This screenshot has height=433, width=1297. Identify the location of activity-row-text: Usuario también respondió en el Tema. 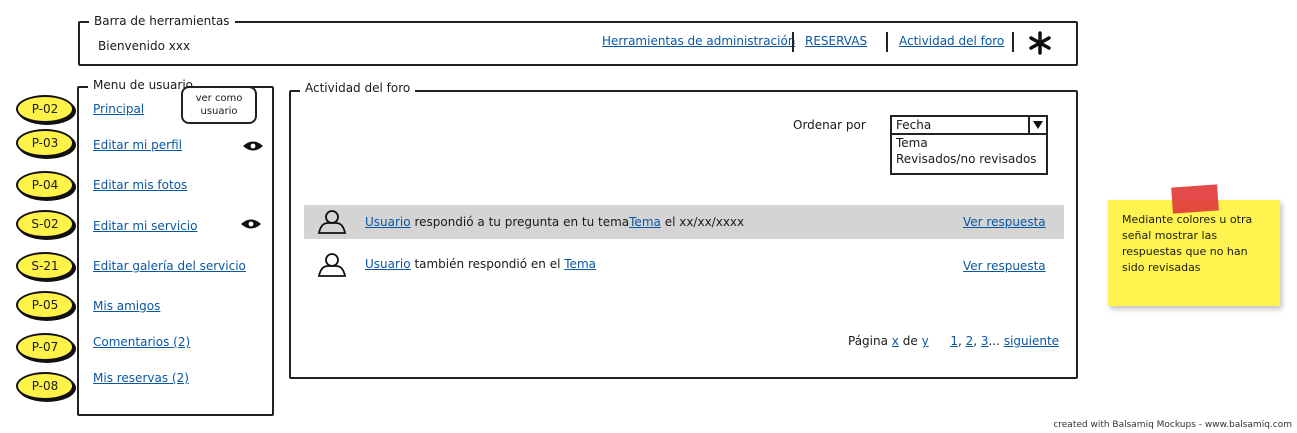
(480, 264).